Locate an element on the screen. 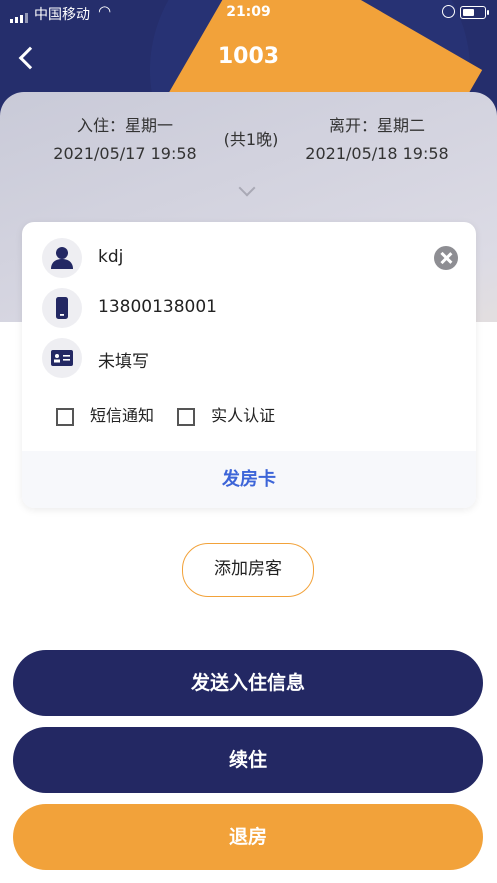 The image size is (497, 883). clear-icon is located at coordinates (446, 258).